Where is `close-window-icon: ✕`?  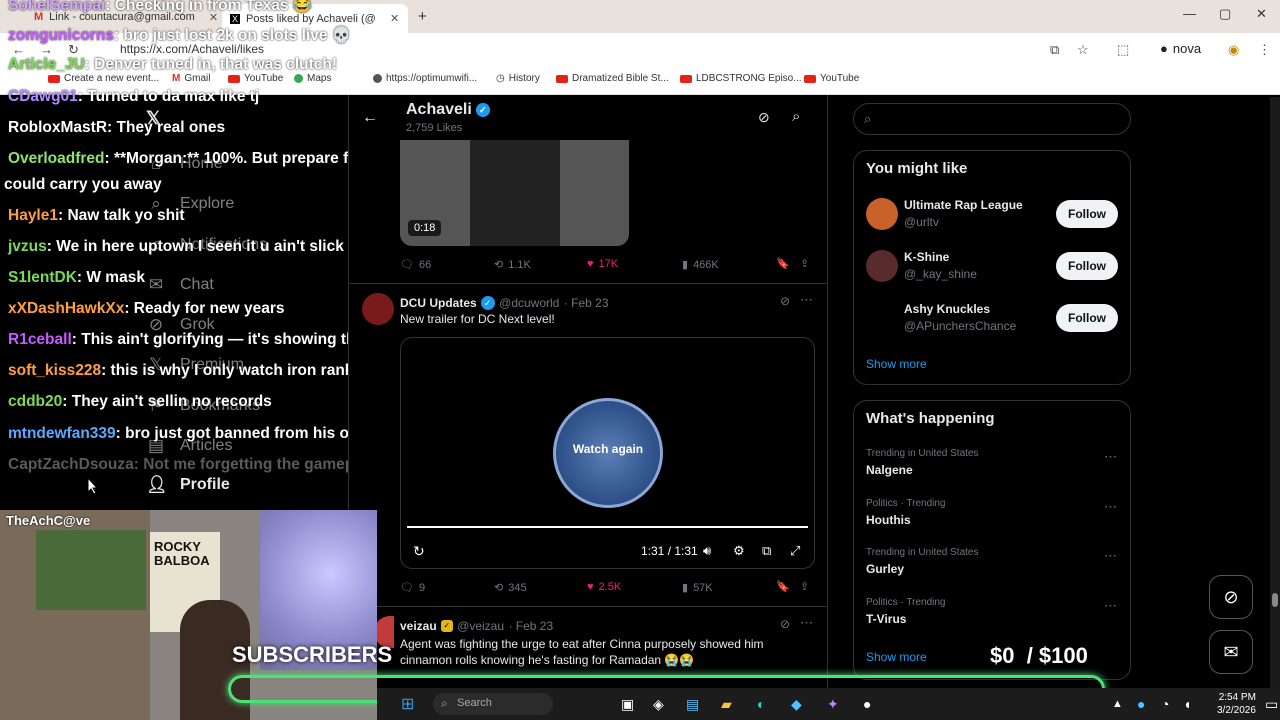
close-window-icon: ✕ is located at coordinates (1261, 14).